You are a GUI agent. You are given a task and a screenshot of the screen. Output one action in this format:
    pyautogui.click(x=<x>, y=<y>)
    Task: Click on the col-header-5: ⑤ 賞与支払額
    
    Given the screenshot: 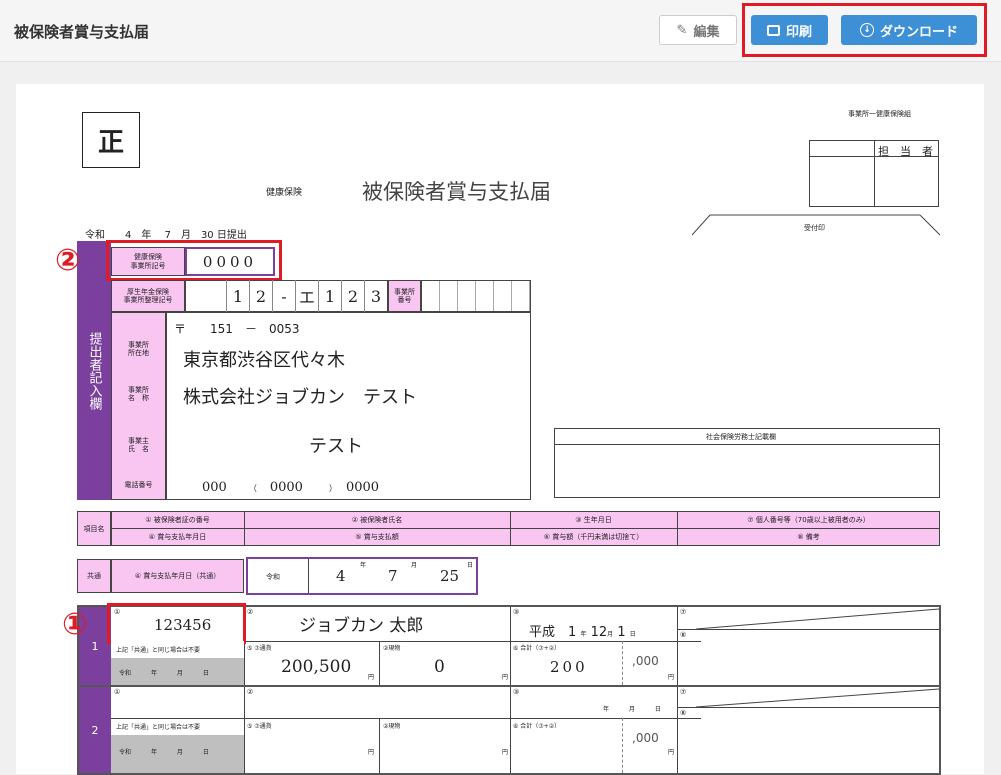 What is the action you would take?
    pyautogui.click(x=377, y=537)
    